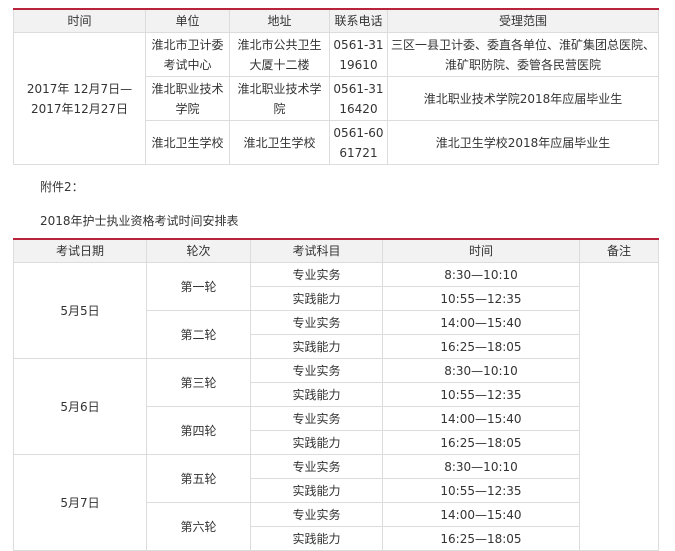 Image resolution: width=675 pixels, height=551 pixels. What do you see at coordinates (279, 20) in the screenshot?
I see `header-address: 地址` at bounding box center [279, 20].